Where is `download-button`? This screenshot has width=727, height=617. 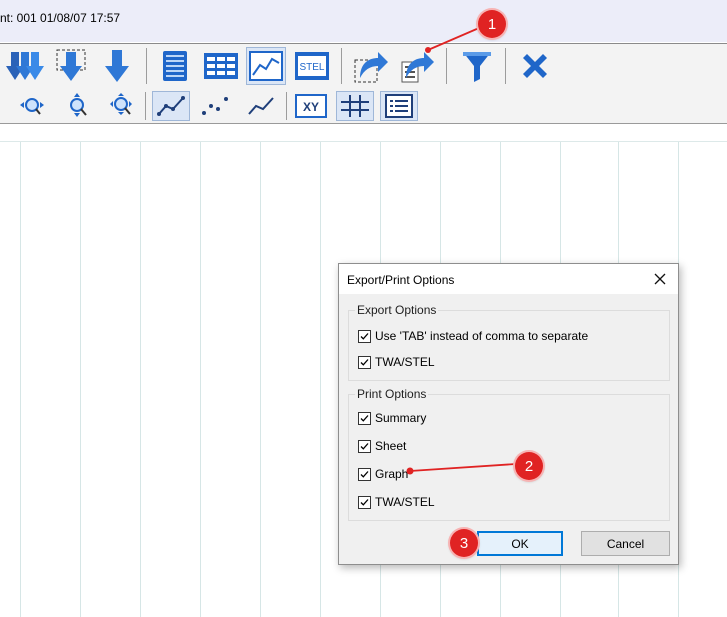 download-button is located at coordinates (117, 66).